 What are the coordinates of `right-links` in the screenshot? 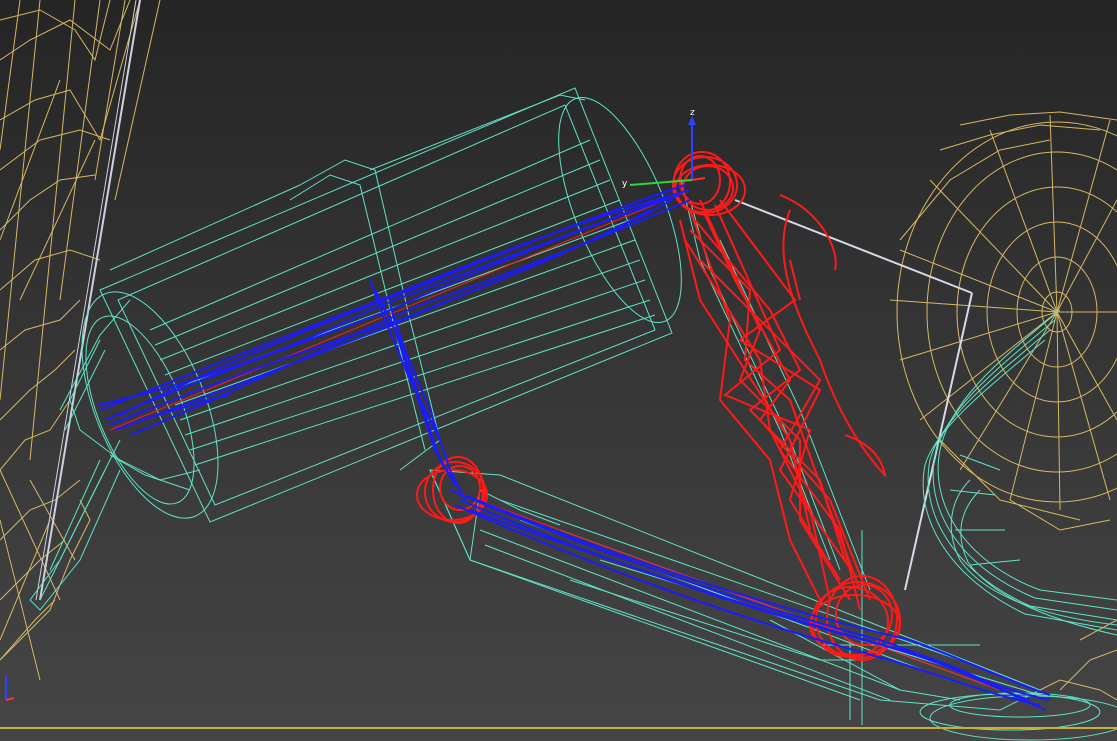 It's located at (853, 395).